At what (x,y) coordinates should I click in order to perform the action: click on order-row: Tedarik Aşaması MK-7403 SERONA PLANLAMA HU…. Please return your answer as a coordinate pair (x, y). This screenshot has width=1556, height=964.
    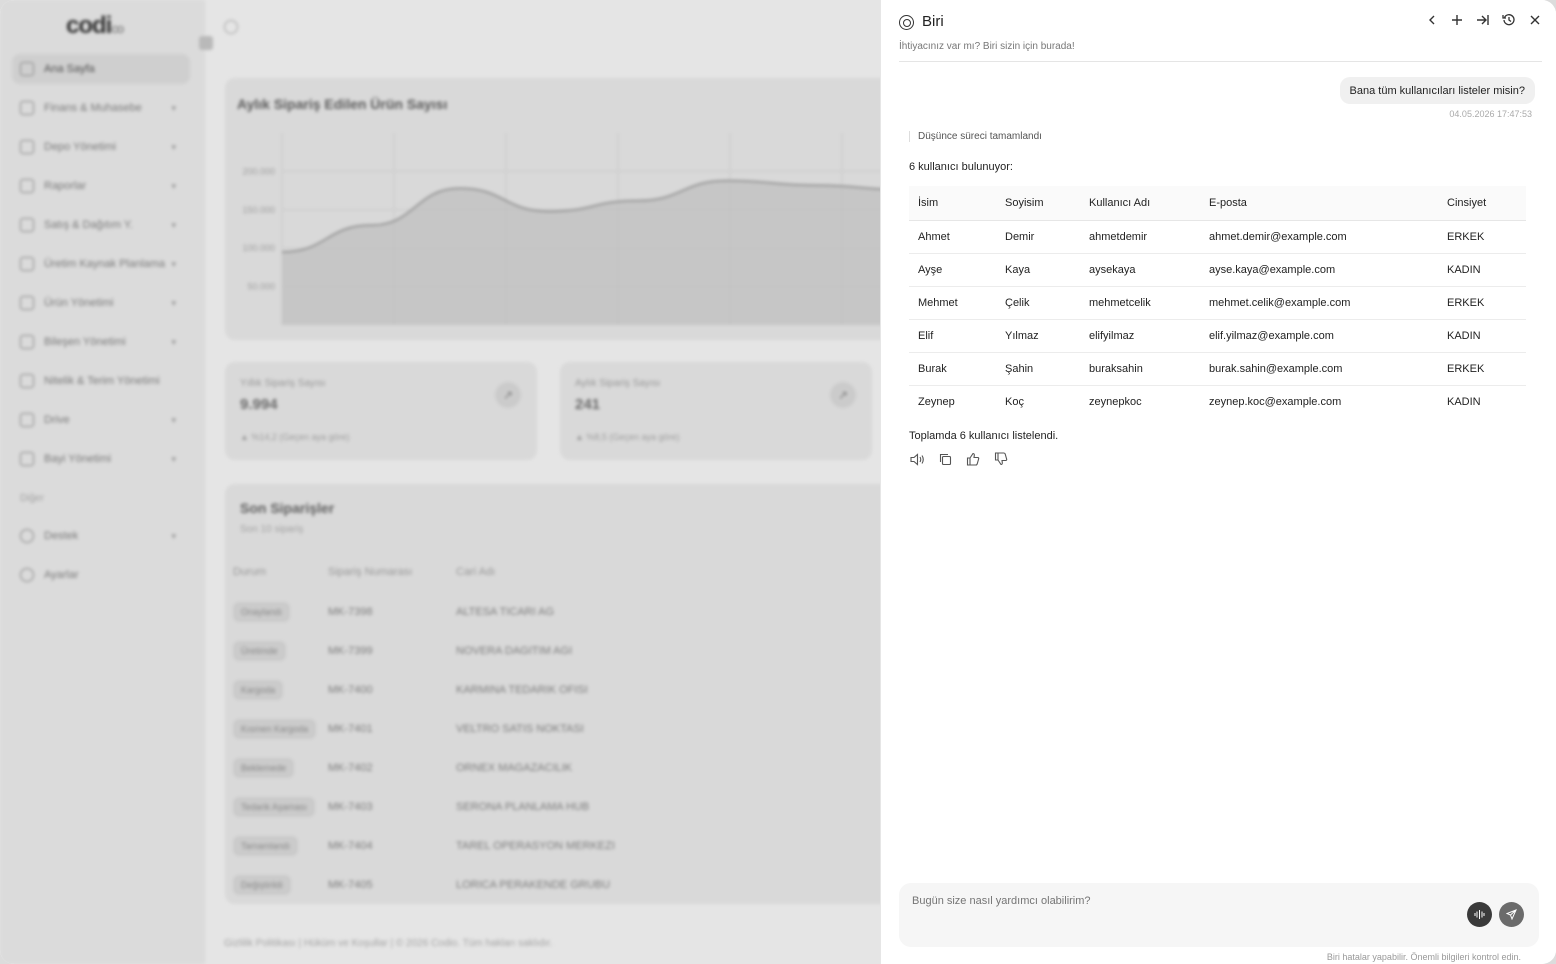
    Looking at the image, I should click on (565, 810).